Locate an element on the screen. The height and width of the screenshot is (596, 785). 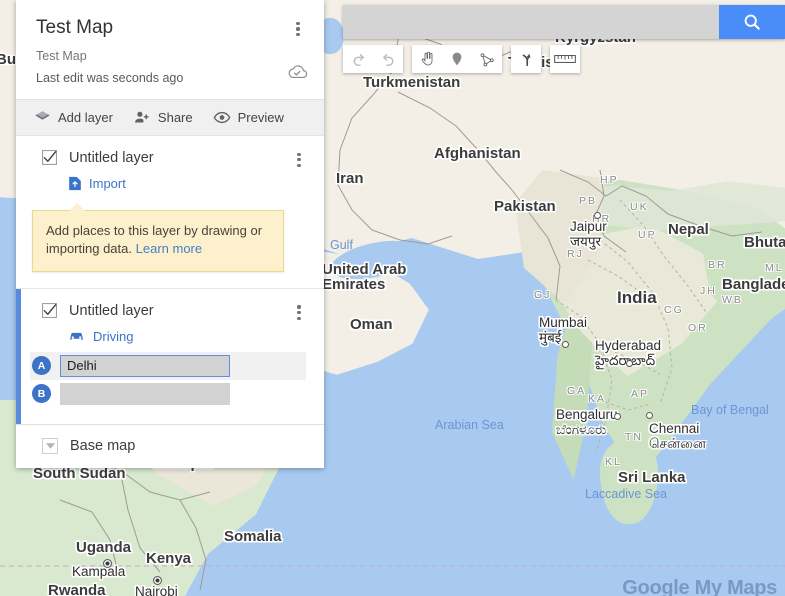
redo-button is located at coordinates (388, 59).